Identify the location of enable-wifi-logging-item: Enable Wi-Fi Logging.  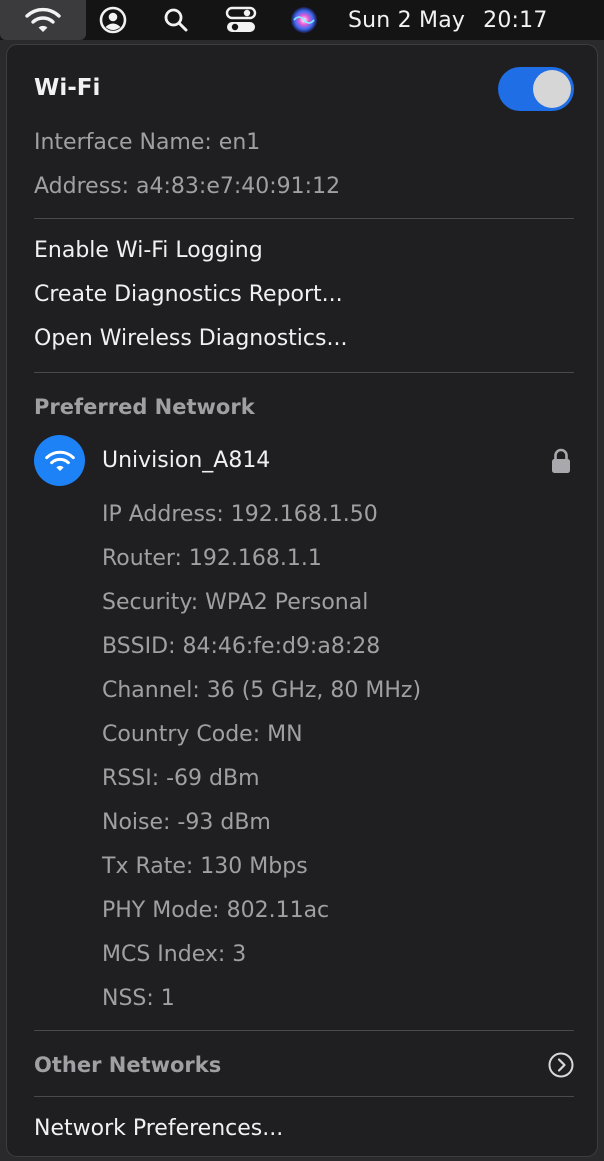
(148, 251).